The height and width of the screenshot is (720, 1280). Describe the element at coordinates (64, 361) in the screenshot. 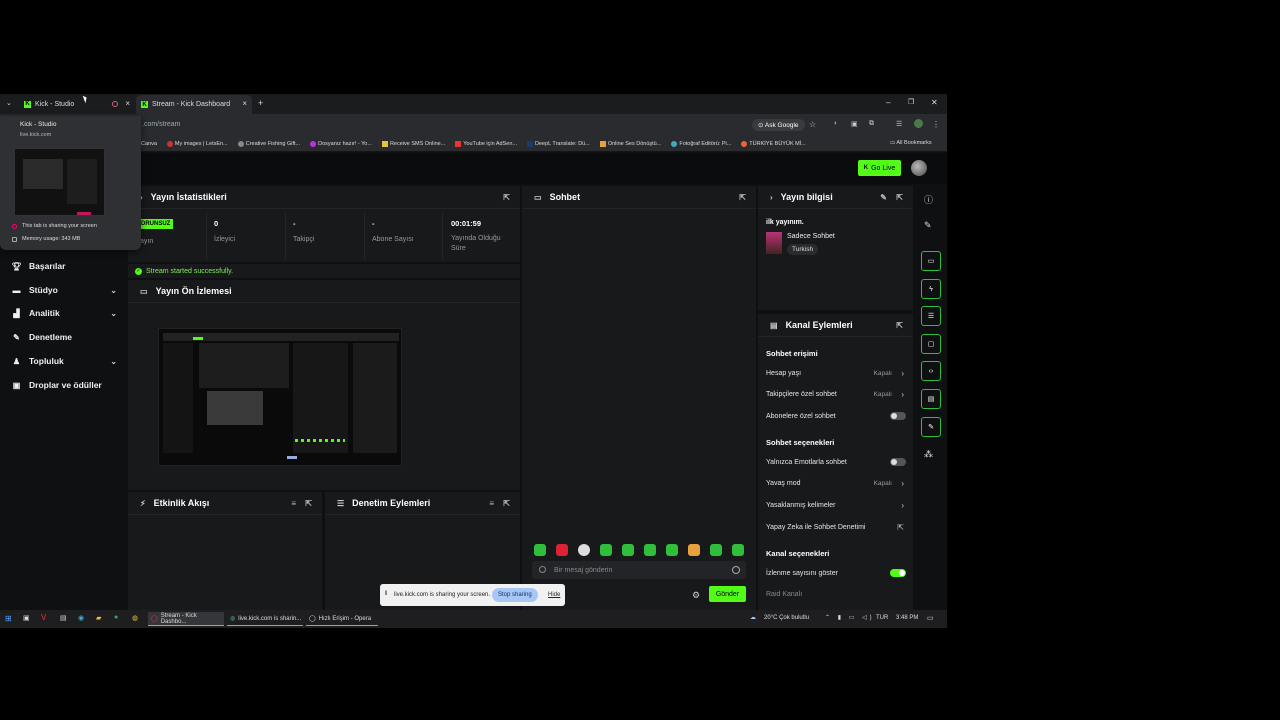

I see `sidebar-item-topluluk: ♟ Topluluk ⌄` at that location.